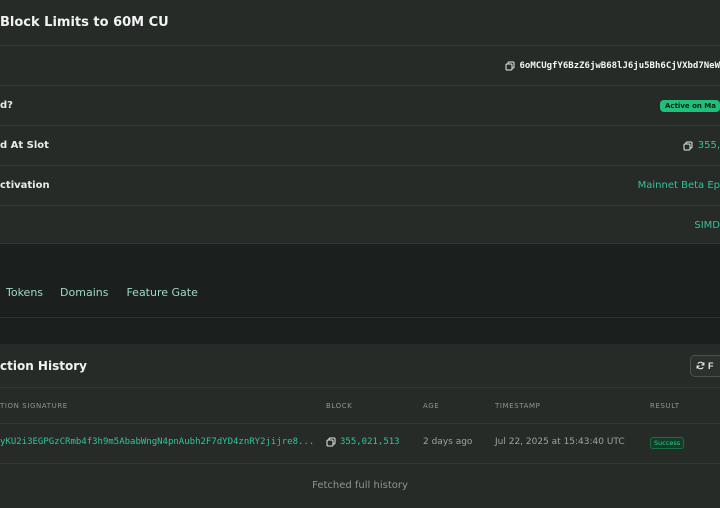  What do you see at coordinates (360, 225) in the screenshot?
I see `feature-row-simd: SIMD` at bounding box center [360, 225].